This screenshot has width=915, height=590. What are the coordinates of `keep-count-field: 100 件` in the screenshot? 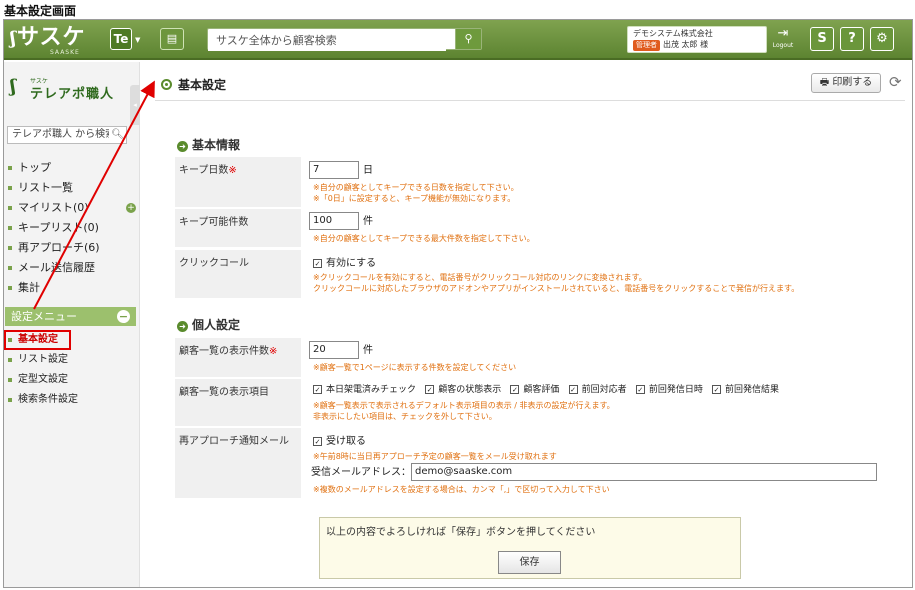 It's located at (341, 221).